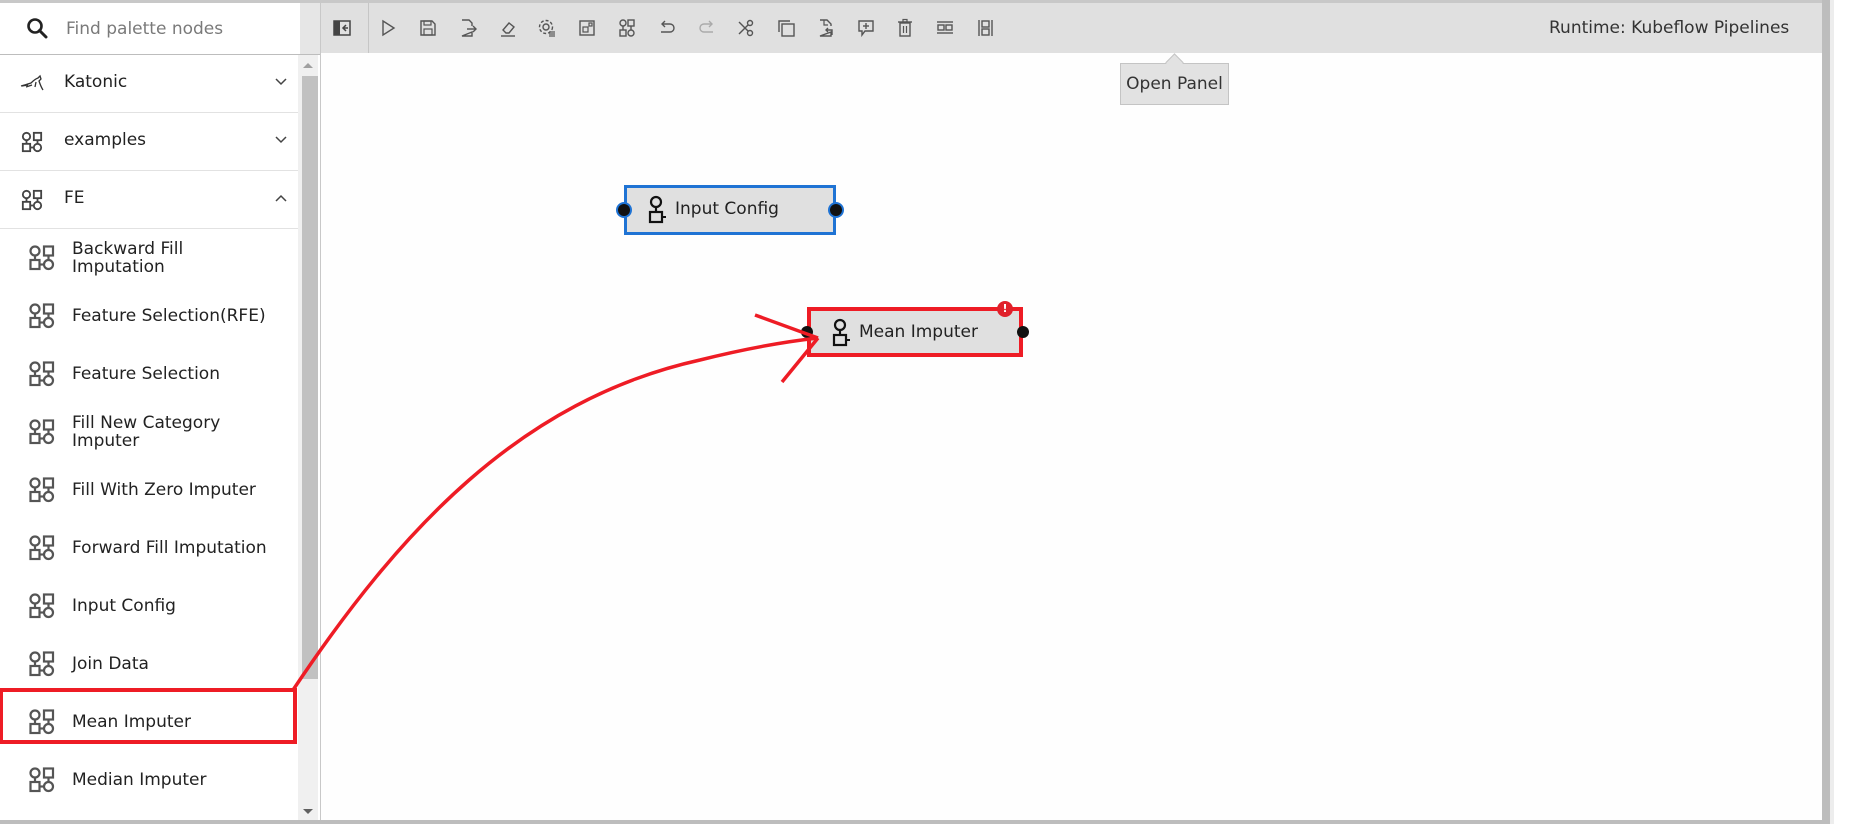 The image size is (1874, 824). What do you see at coordinates (1669, 28) in the screenshot?
I see `runtime-label: Runtime: Kubeflow Pipelines` at bounding box center [1669, 28].